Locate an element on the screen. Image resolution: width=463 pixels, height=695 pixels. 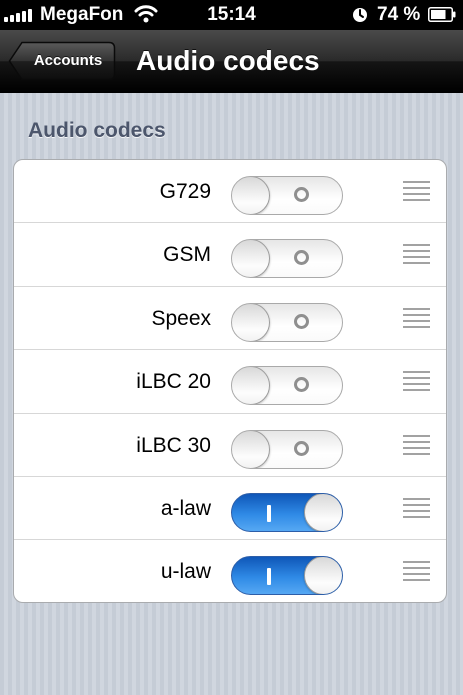
codec-row-ilbc-30: iLBC 30 is located at coordinates (230, 445).